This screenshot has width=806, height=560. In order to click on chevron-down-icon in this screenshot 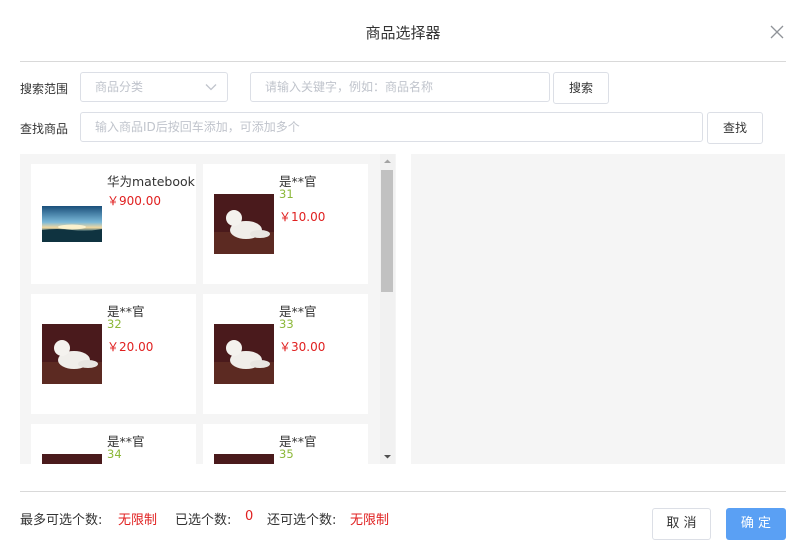, I will do `click(211, 87)`.